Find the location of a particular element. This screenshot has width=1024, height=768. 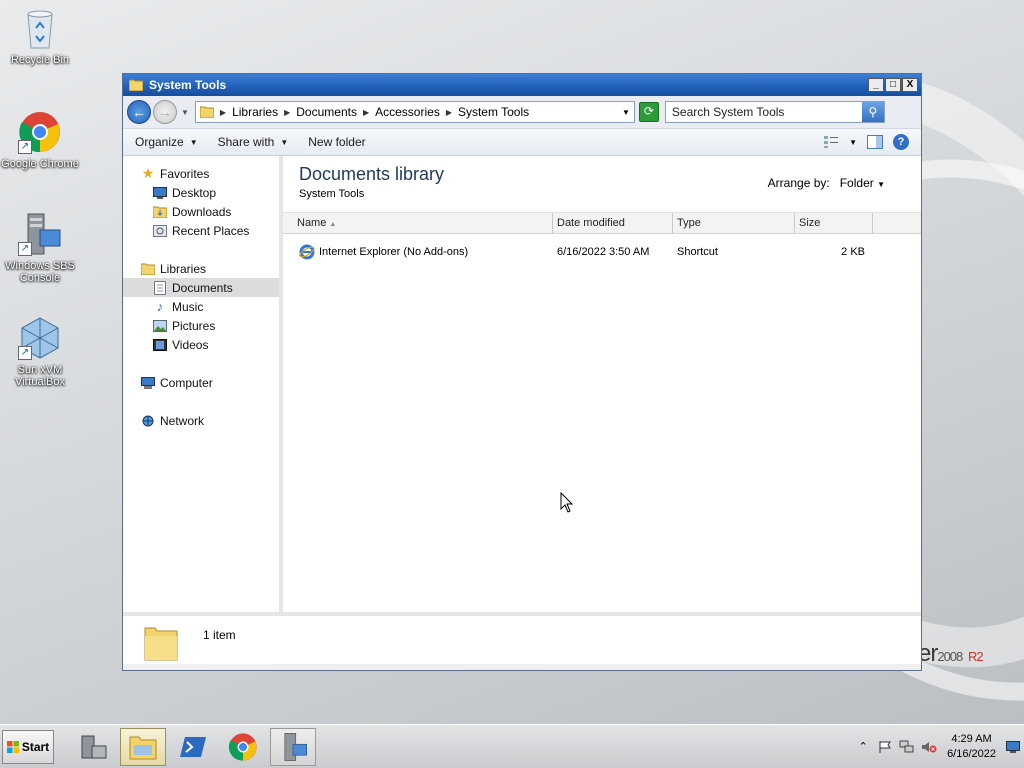

window-titlebar: System Tools _ □ X is located at coordinates (522, 85).